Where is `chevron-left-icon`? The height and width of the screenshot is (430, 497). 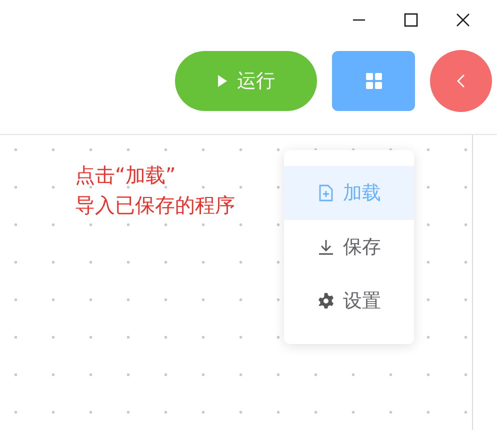 chevron-left-icon is located at coordinates (461, 81).